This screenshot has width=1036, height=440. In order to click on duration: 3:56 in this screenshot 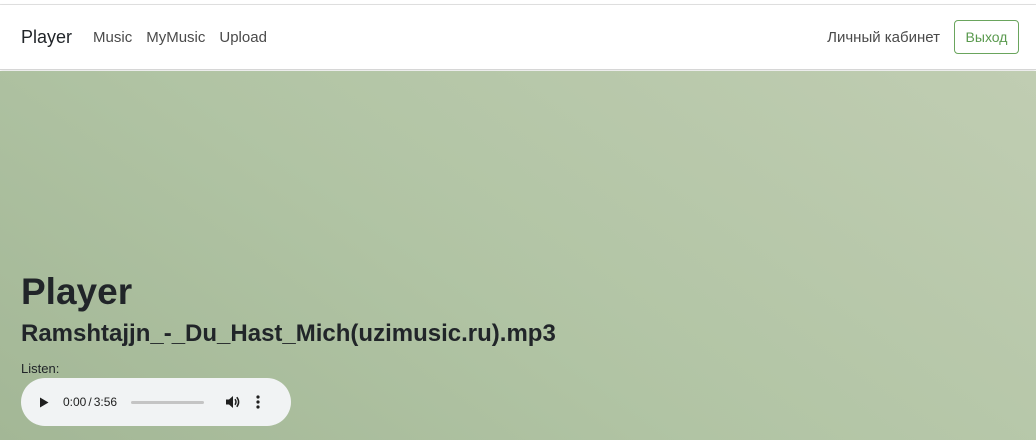, I will do `click(105, 402)`.